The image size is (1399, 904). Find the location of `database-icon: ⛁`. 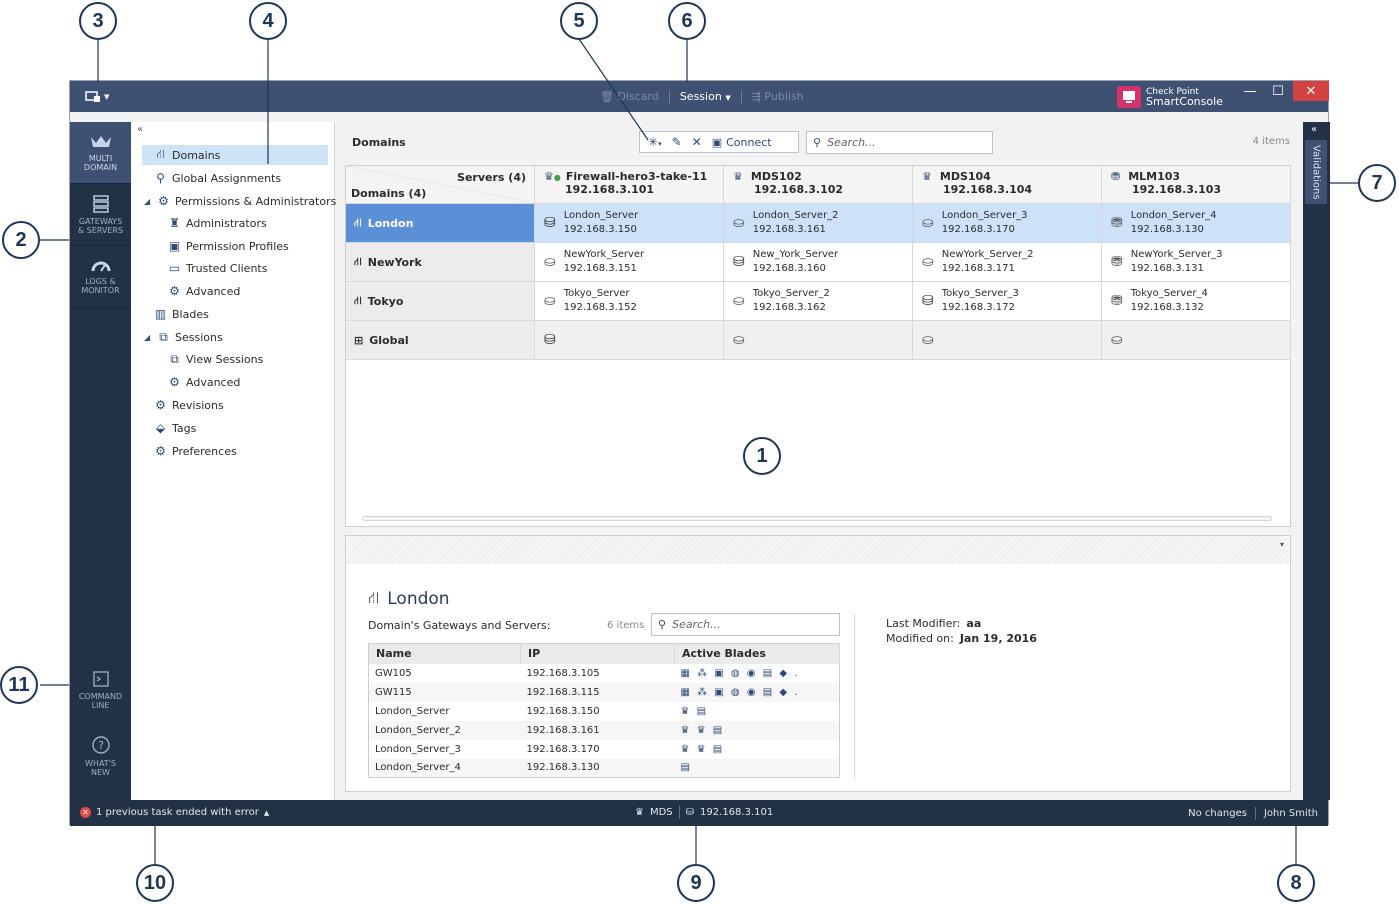

database-icon: ⛁ is located at coordinates (690, 812).